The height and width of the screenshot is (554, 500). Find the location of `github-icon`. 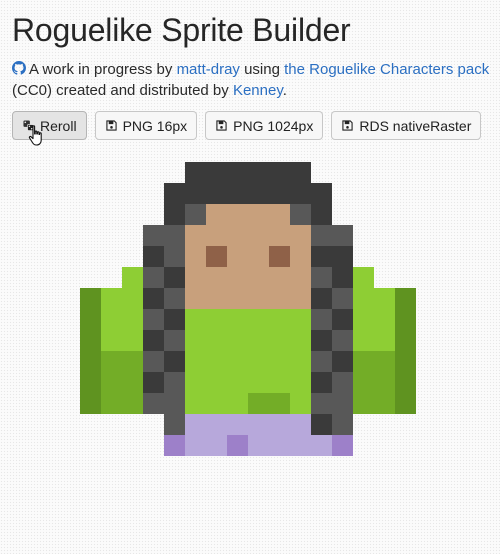

github-icon is located at coordinates (19, 68).